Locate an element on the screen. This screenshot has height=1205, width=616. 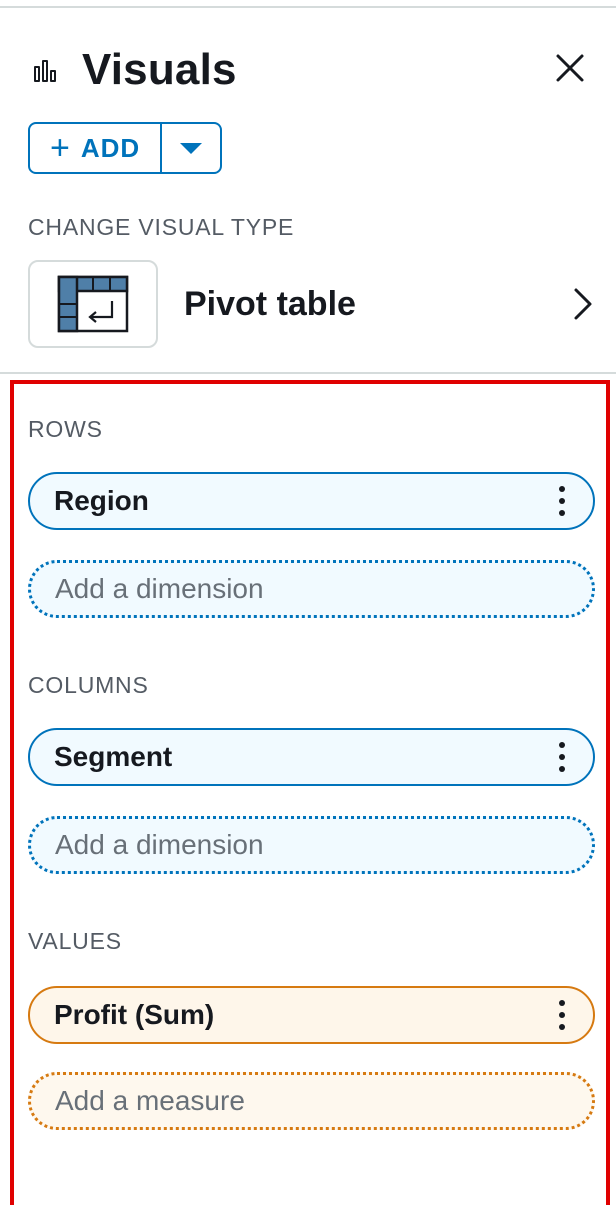
columns-field-label: Segment is located at coordinates (113, 756).